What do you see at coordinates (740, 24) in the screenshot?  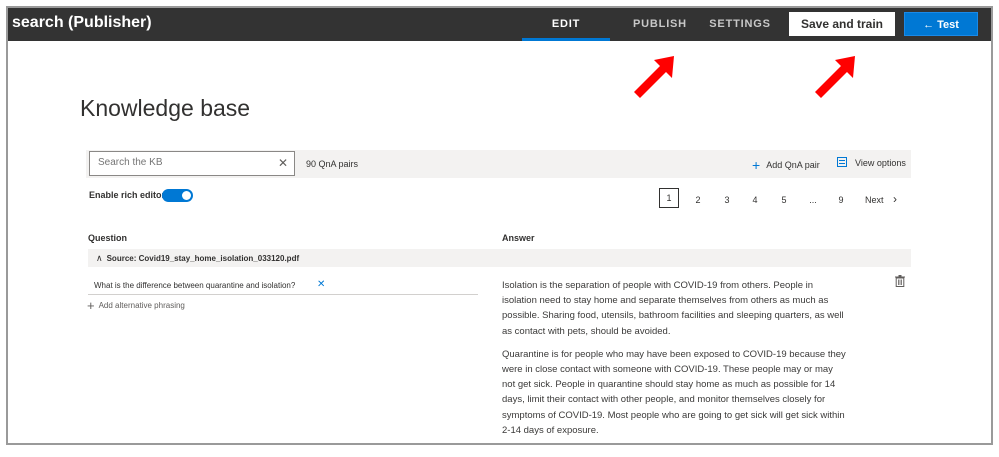 I see `tab-settings: SETTINGS` at bounding box center [740, 24].